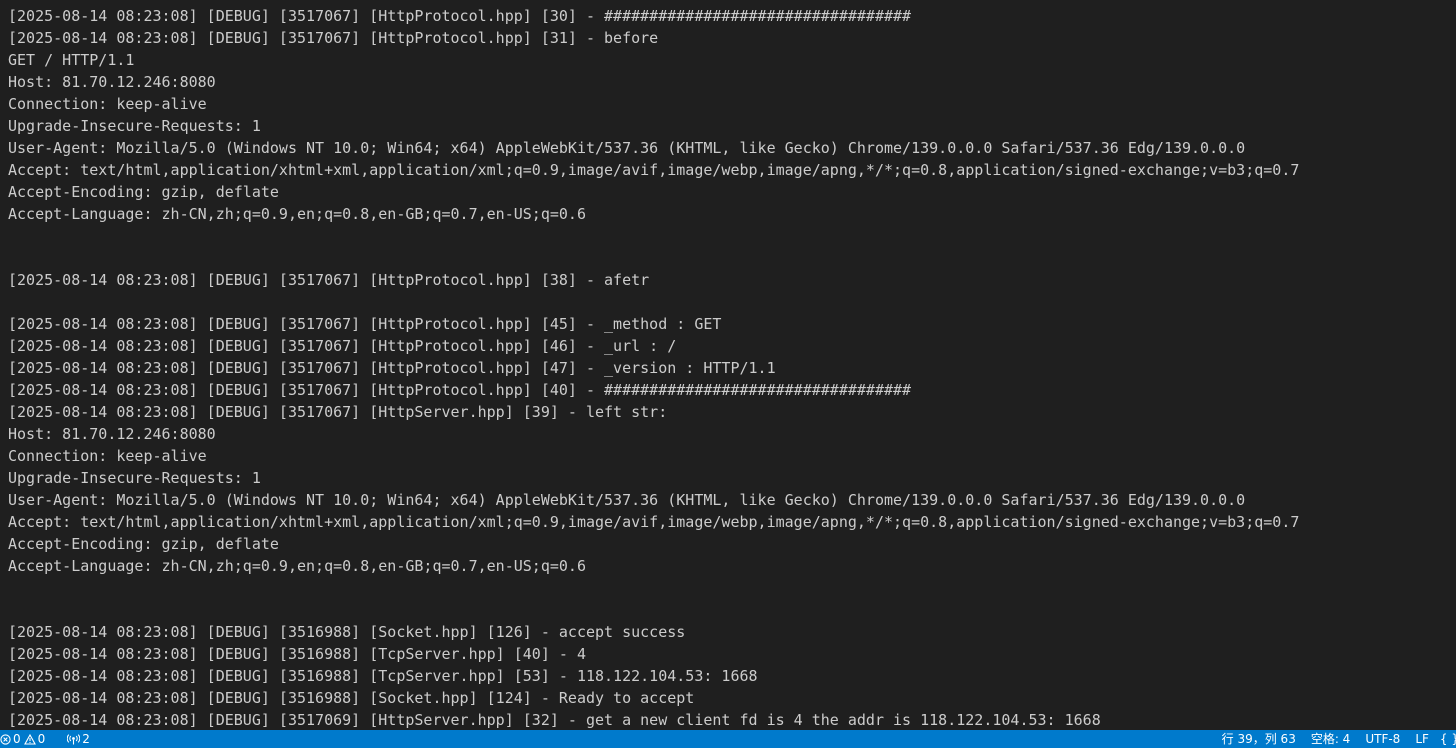  I want to click on errors-count: 0, so click(17, 739).